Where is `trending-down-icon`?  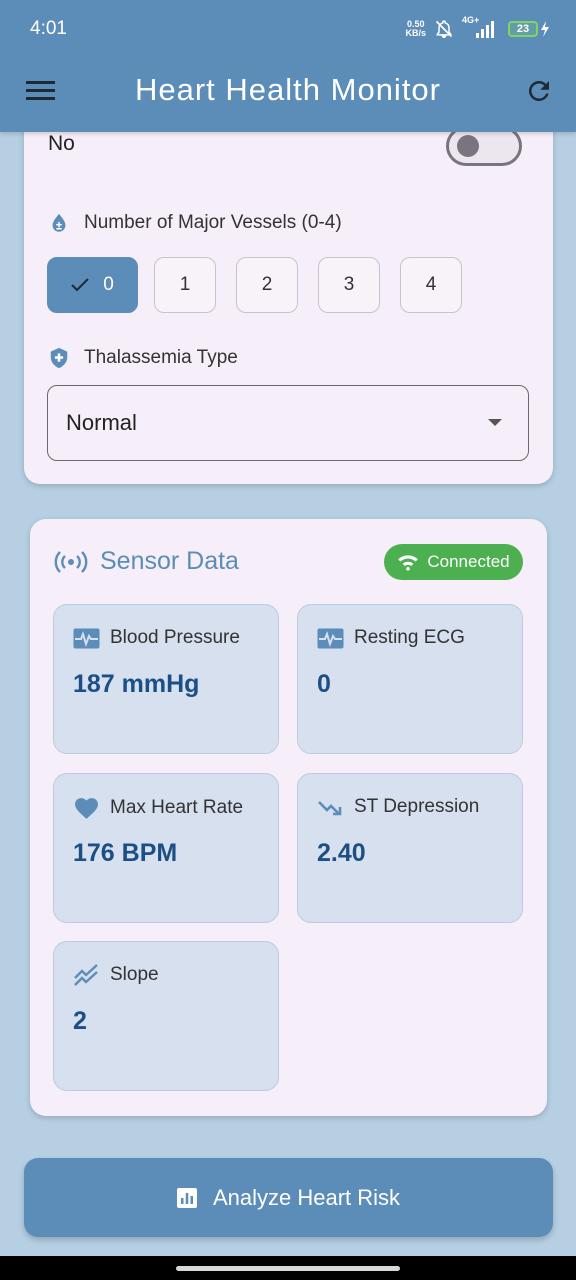
trending-down-icon is located at coordinates (330, 807).